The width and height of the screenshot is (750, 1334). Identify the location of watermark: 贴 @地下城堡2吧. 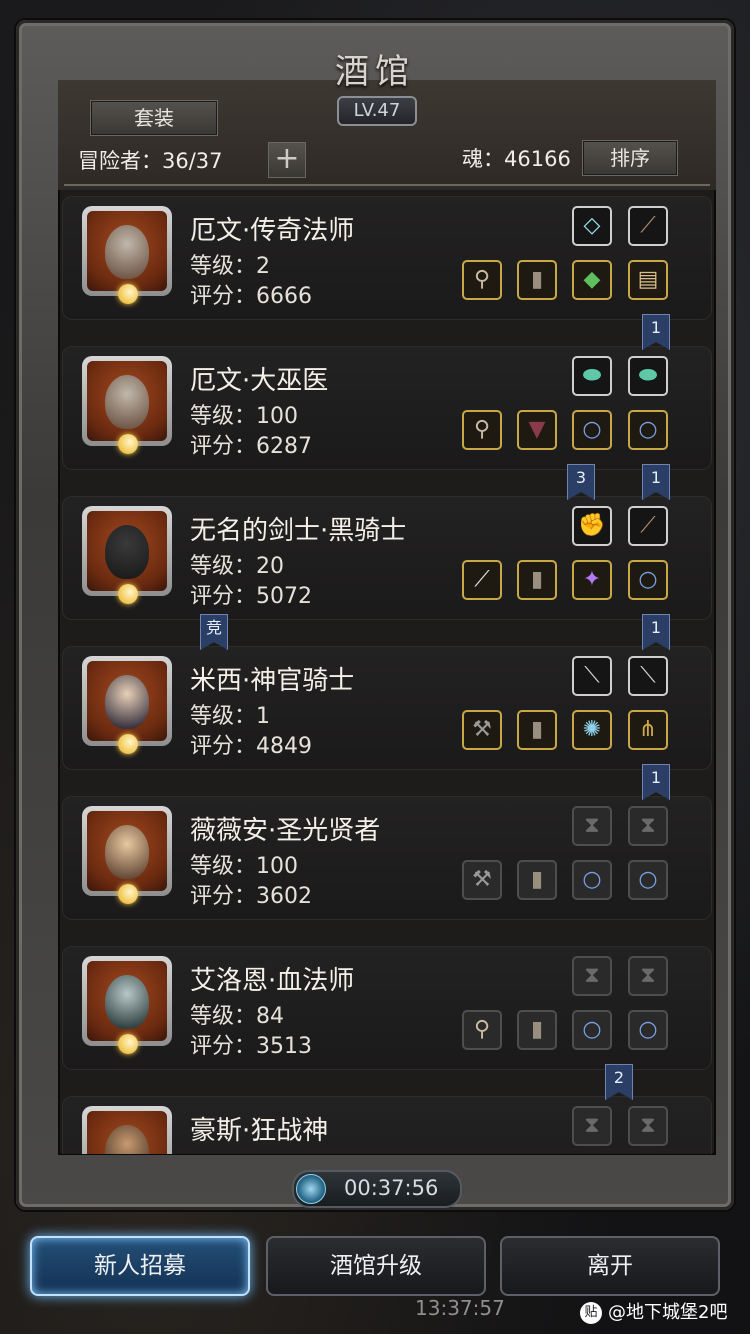
(653, 1313).